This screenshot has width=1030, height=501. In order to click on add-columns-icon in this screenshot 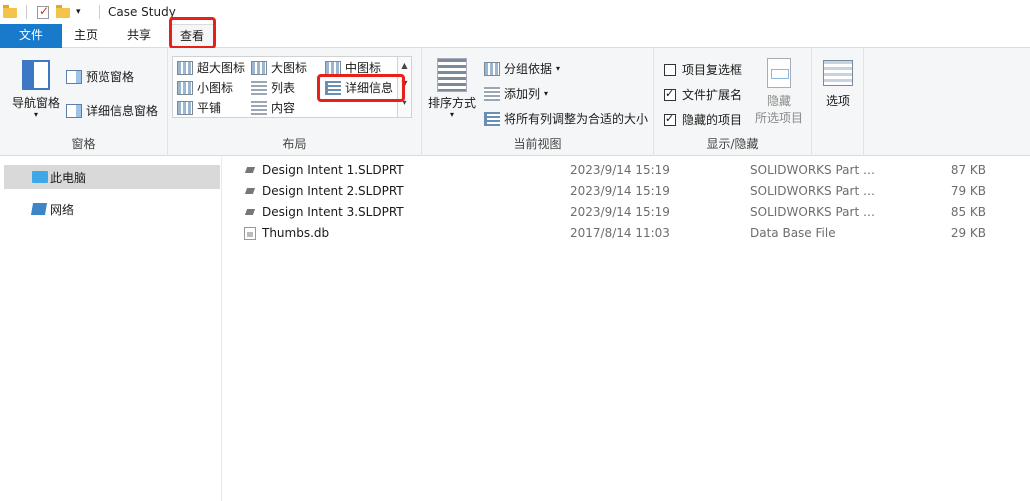, I will do `click(492, 93)`.